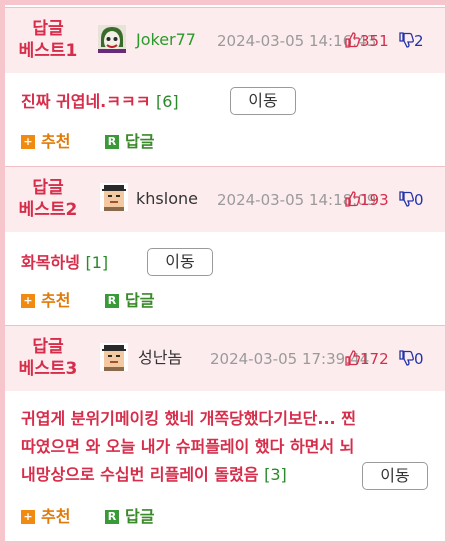  Describe the element at coordinates (48, 199) in the screenshot. I see `rank-label: 답글 베스트2` at that location.